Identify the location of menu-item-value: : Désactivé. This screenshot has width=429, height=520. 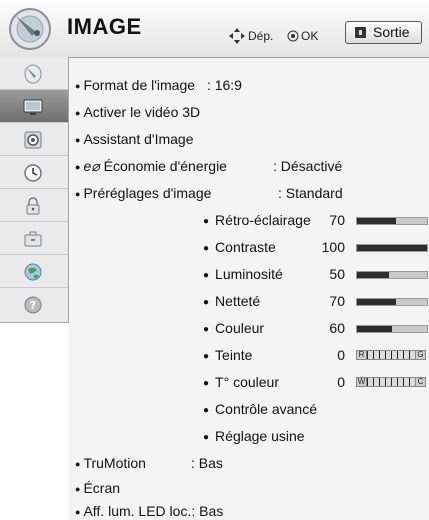
(308, 166).